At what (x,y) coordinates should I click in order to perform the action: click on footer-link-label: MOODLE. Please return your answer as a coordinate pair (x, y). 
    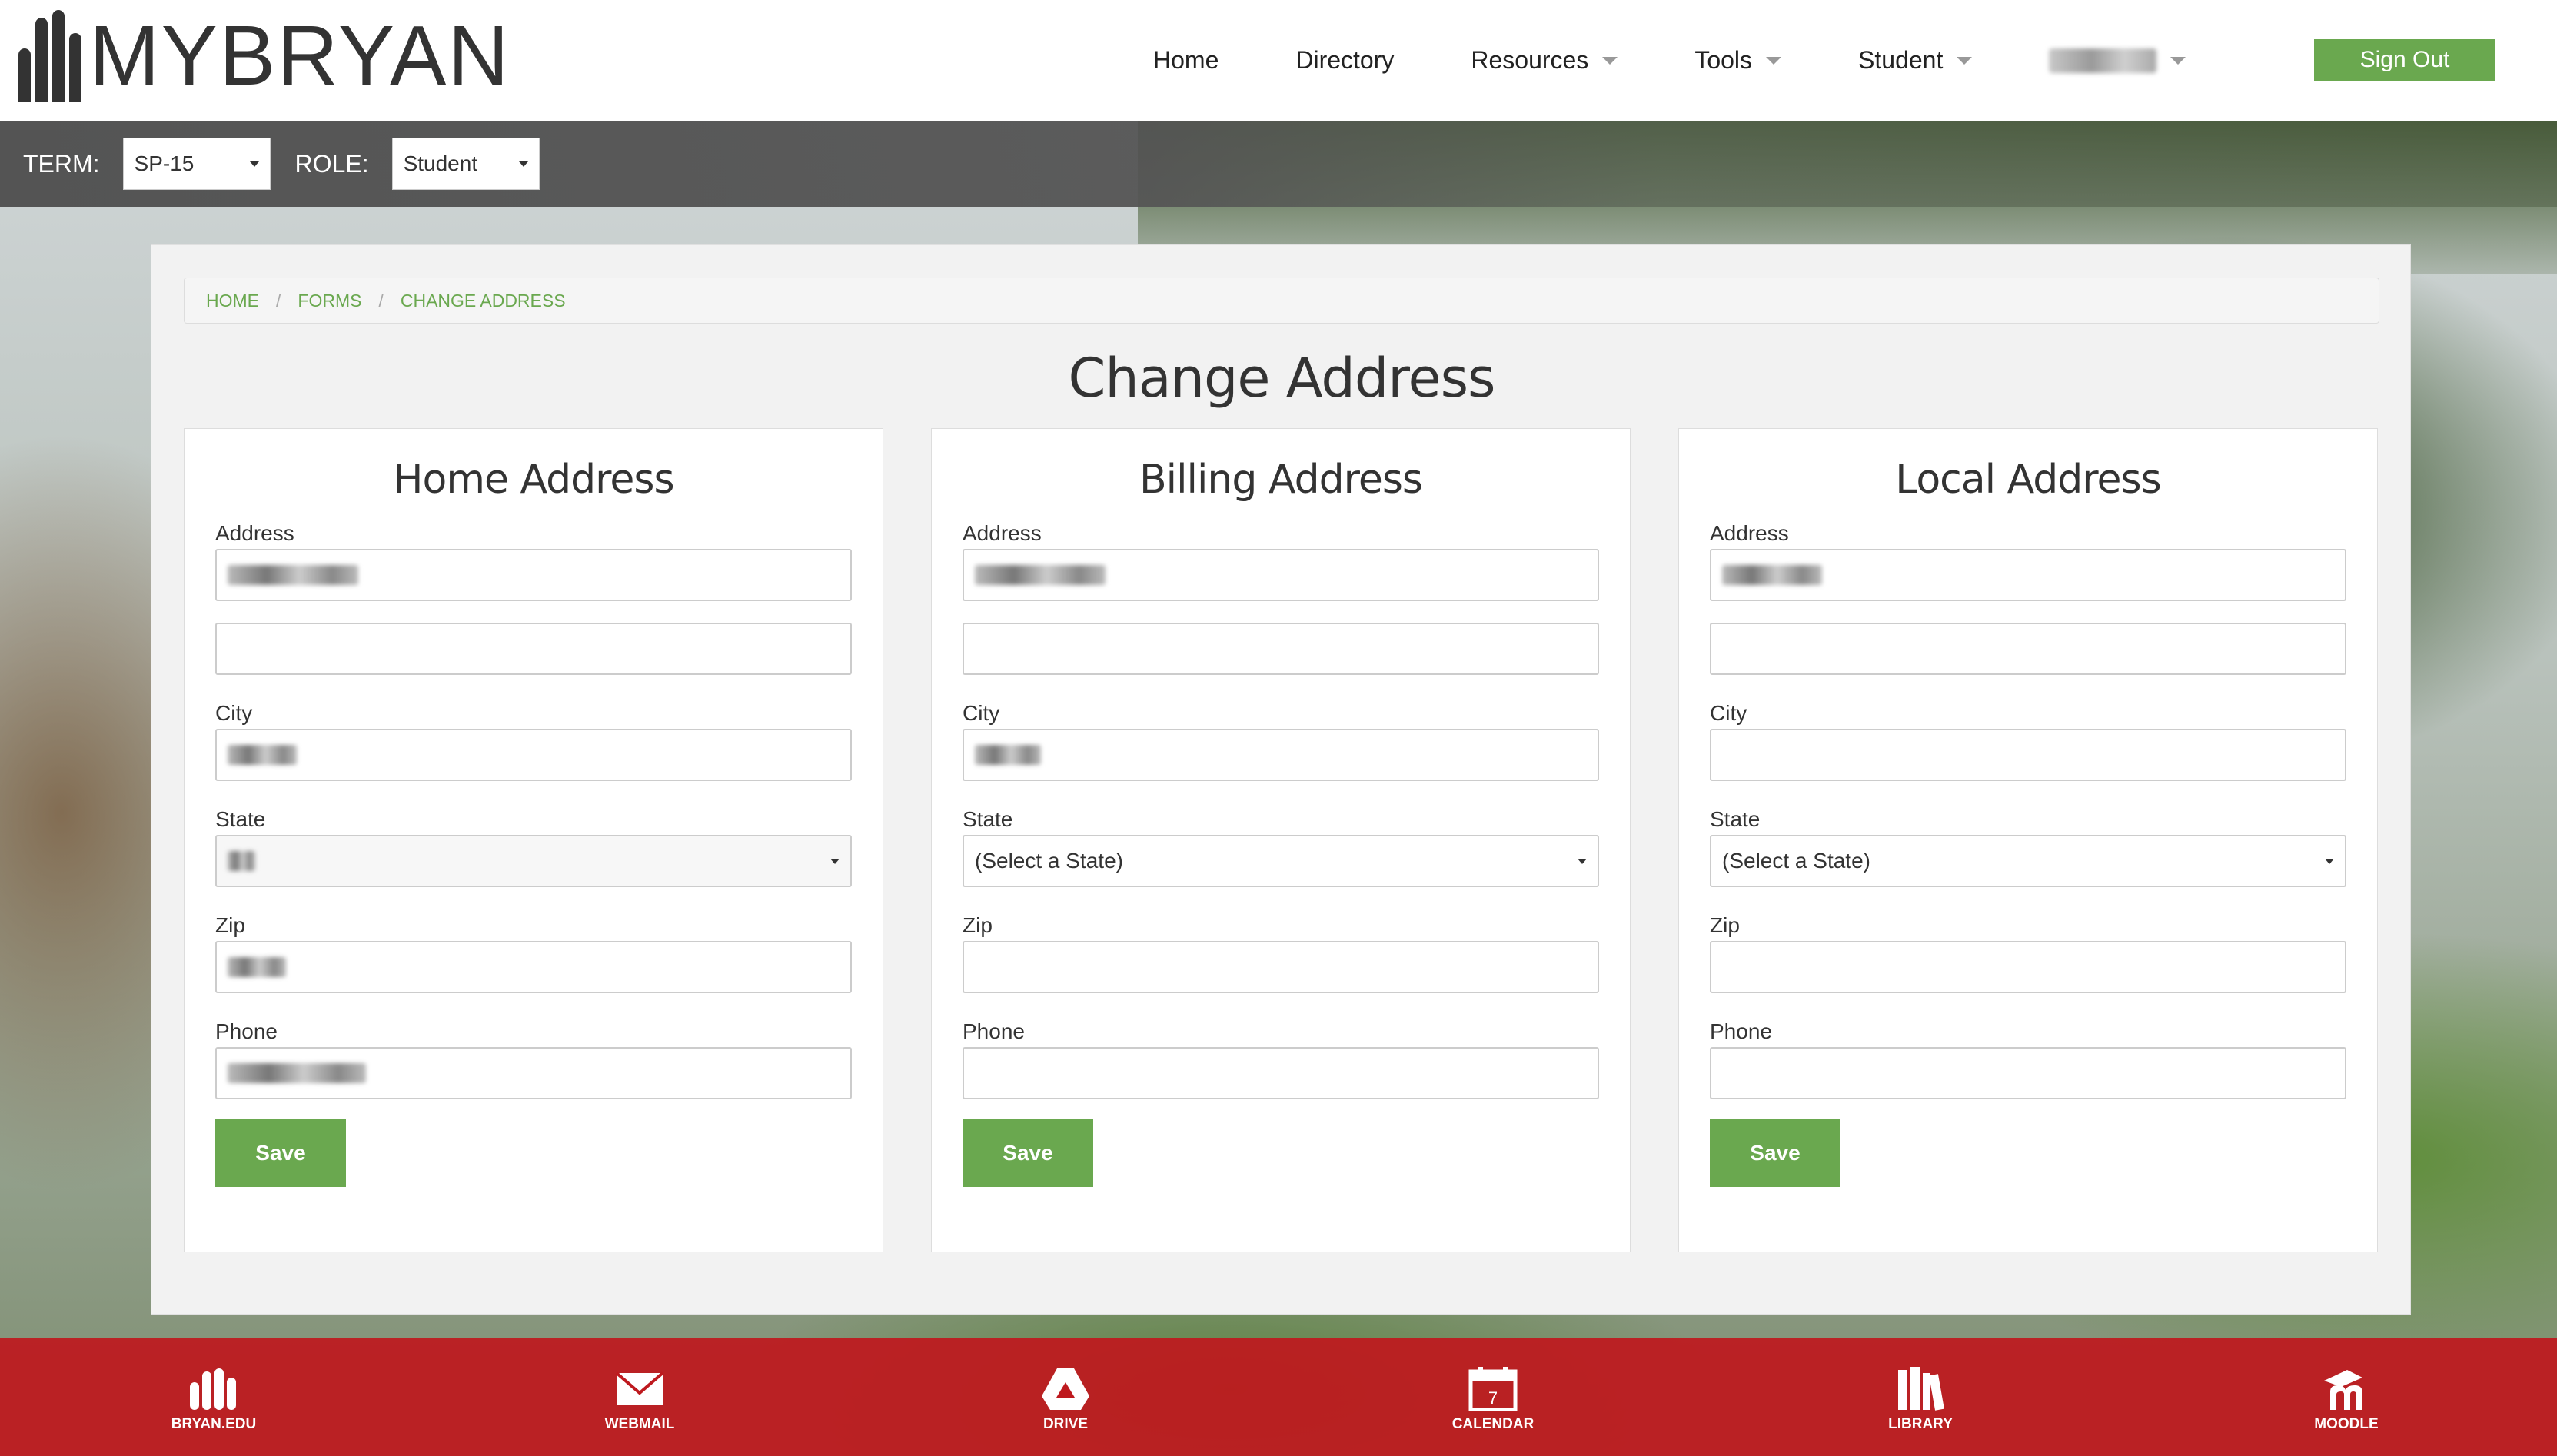
    Looking at the image, I should click on (2346, 1424).